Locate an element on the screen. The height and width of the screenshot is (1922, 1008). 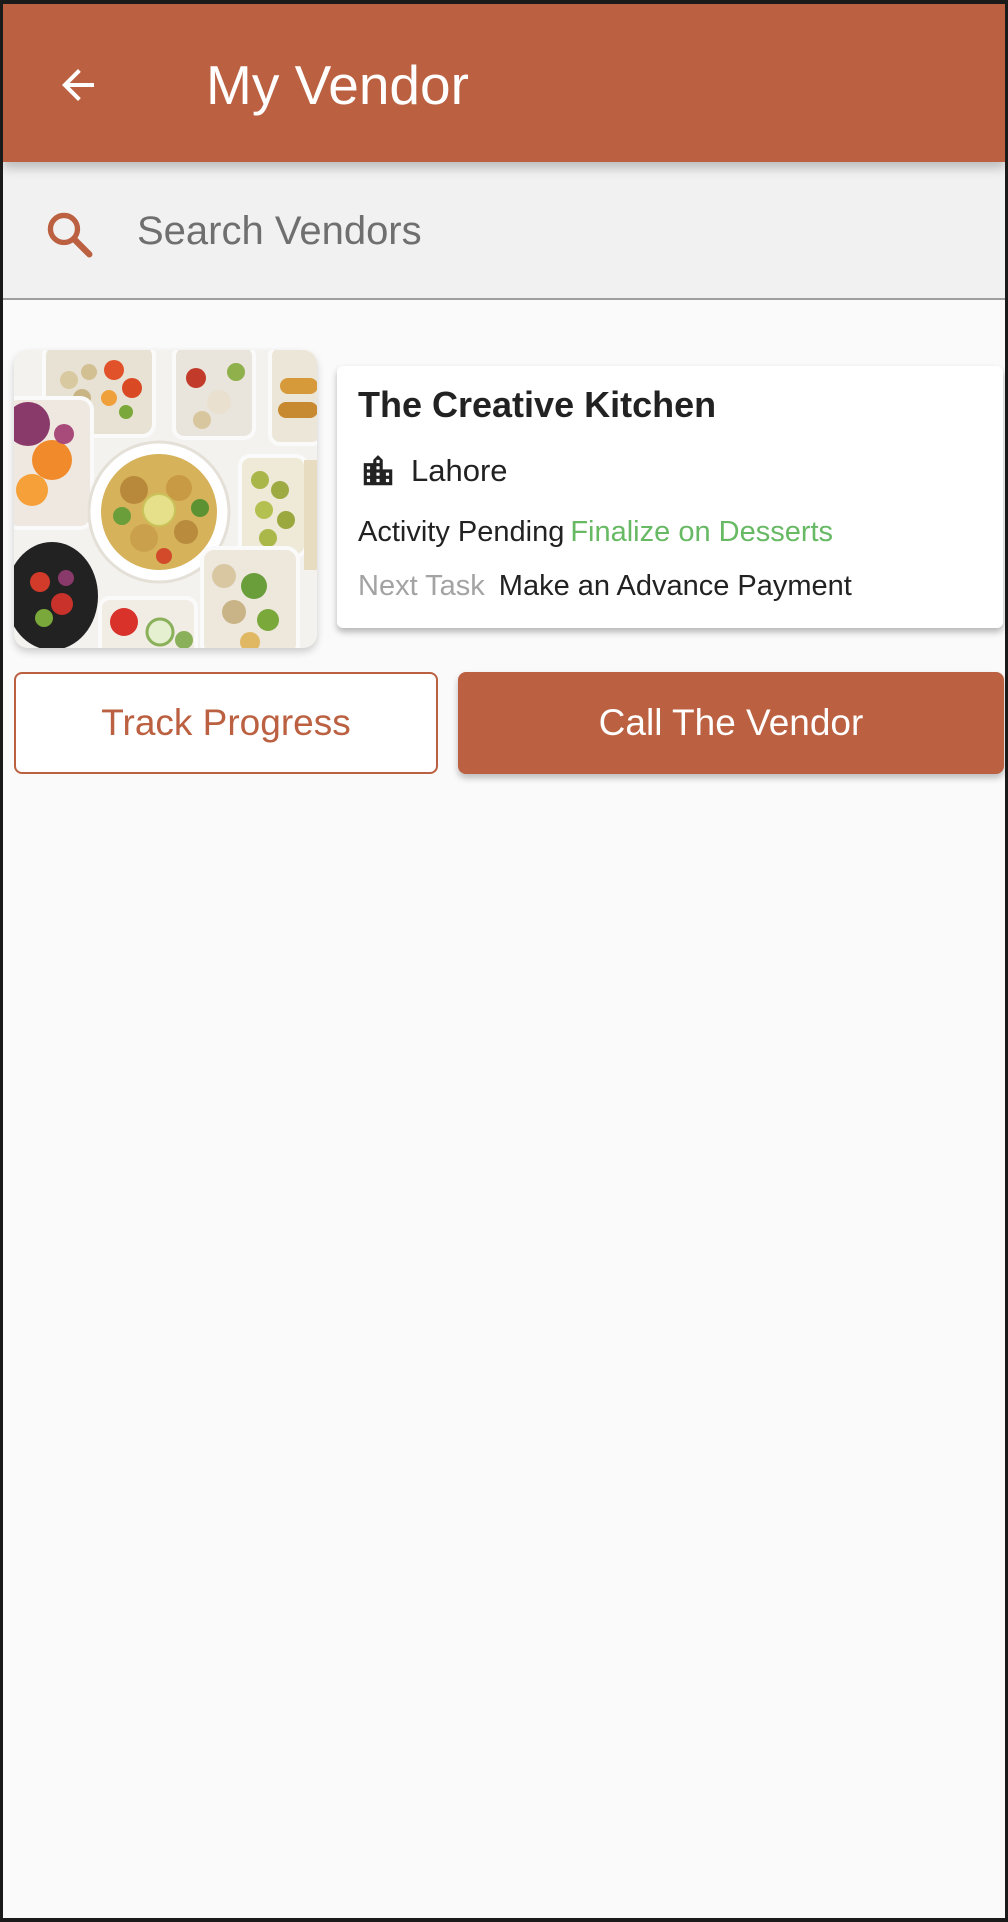
building-icon is located at coordinates (378, 470).